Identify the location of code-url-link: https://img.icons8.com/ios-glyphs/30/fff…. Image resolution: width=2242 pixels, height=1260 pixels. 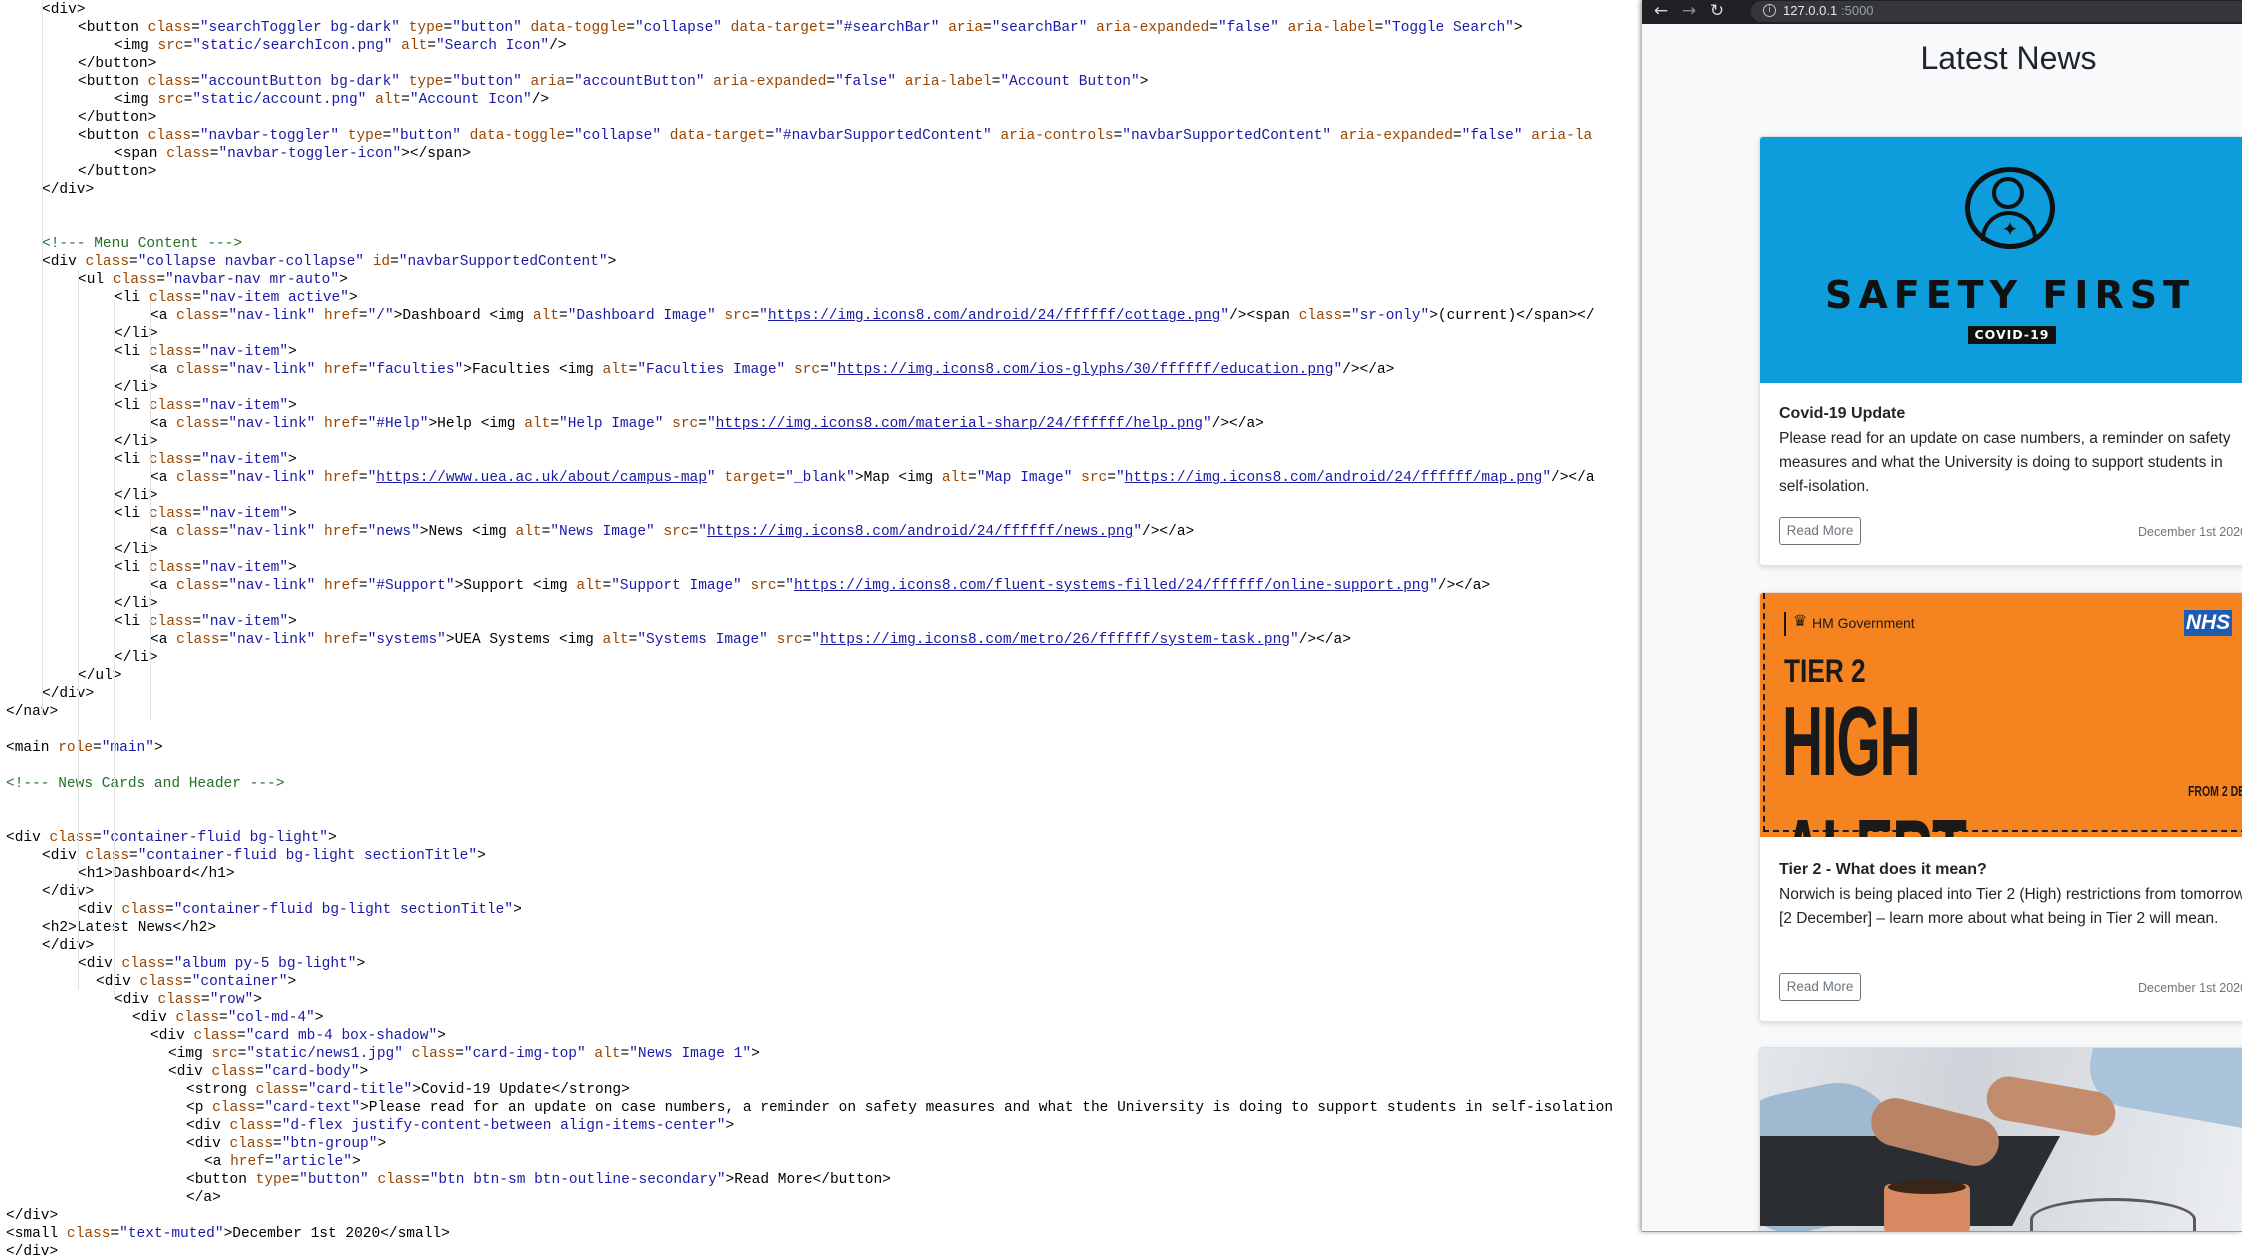
(1085, 370).